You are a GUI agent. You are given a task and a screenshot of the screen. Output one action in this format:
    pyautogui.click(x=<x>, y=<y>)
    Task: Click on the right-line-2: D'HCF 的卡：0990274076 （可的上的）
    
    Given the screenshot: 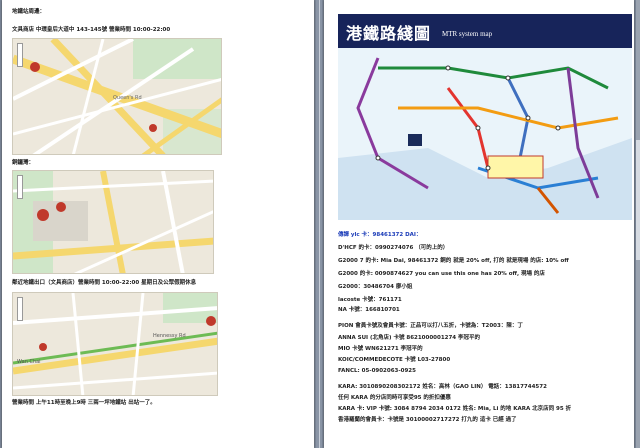 What is the action you would take?
    pyautogui.click(x=393, y=248)
    